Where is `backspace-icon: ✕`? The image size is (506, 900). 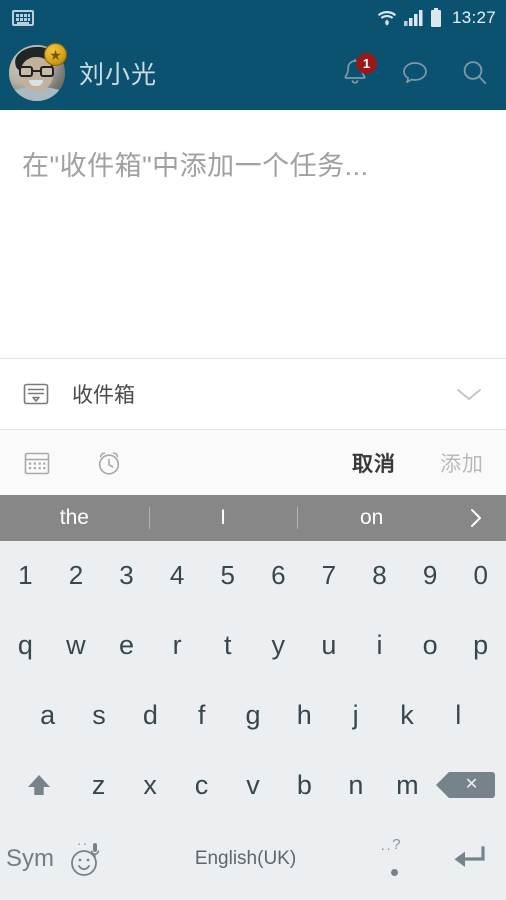 backspace-icon: ✕ is located at coordinates (465, 785).